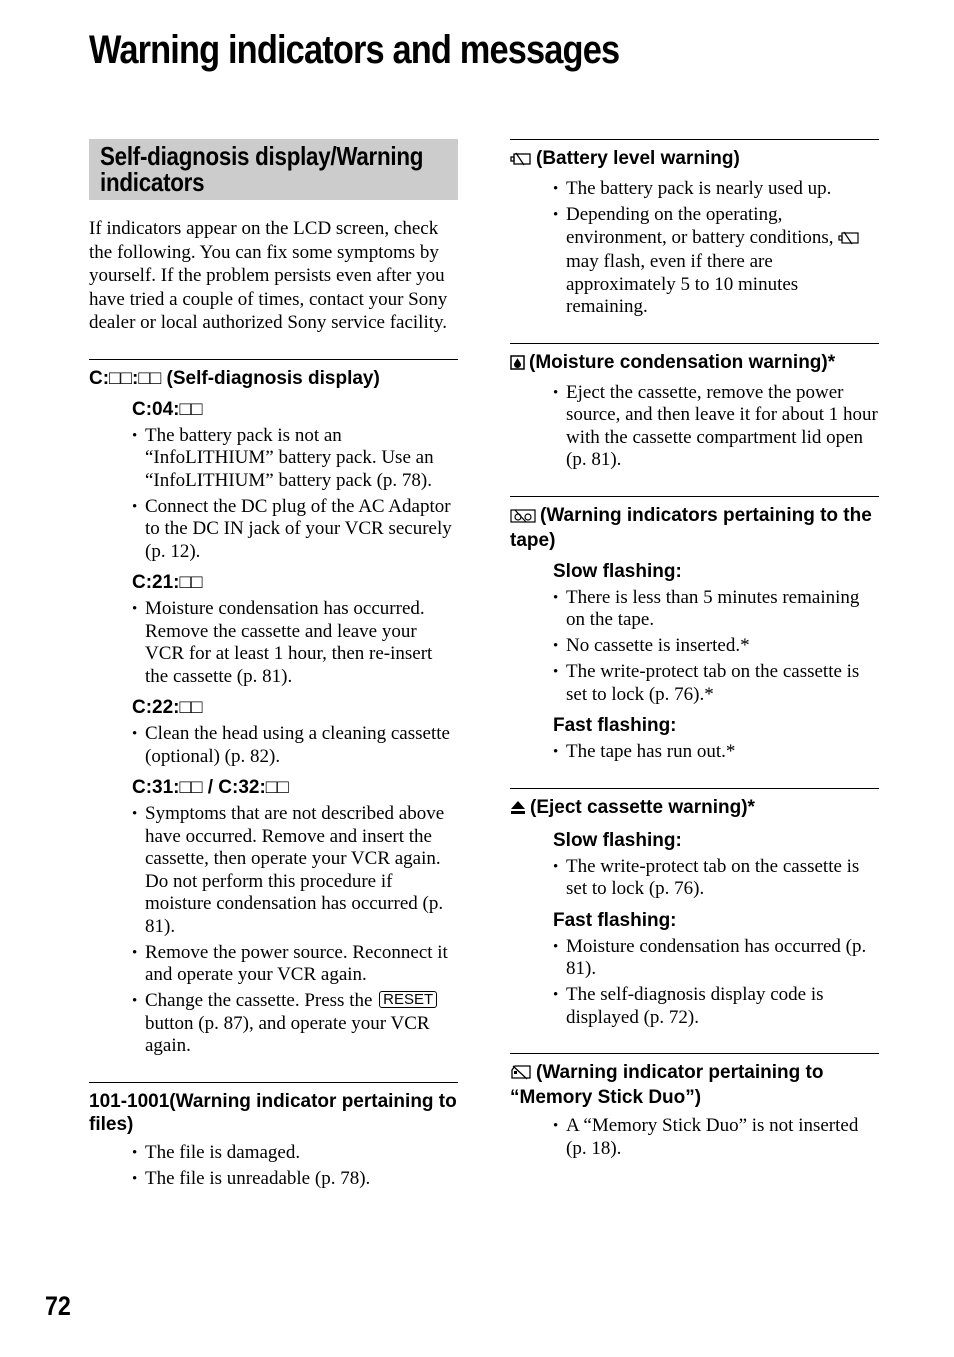 This screenshot has height=1357, width=954. I want to click on memory-stick-warning-icon, so click(521, 1074).